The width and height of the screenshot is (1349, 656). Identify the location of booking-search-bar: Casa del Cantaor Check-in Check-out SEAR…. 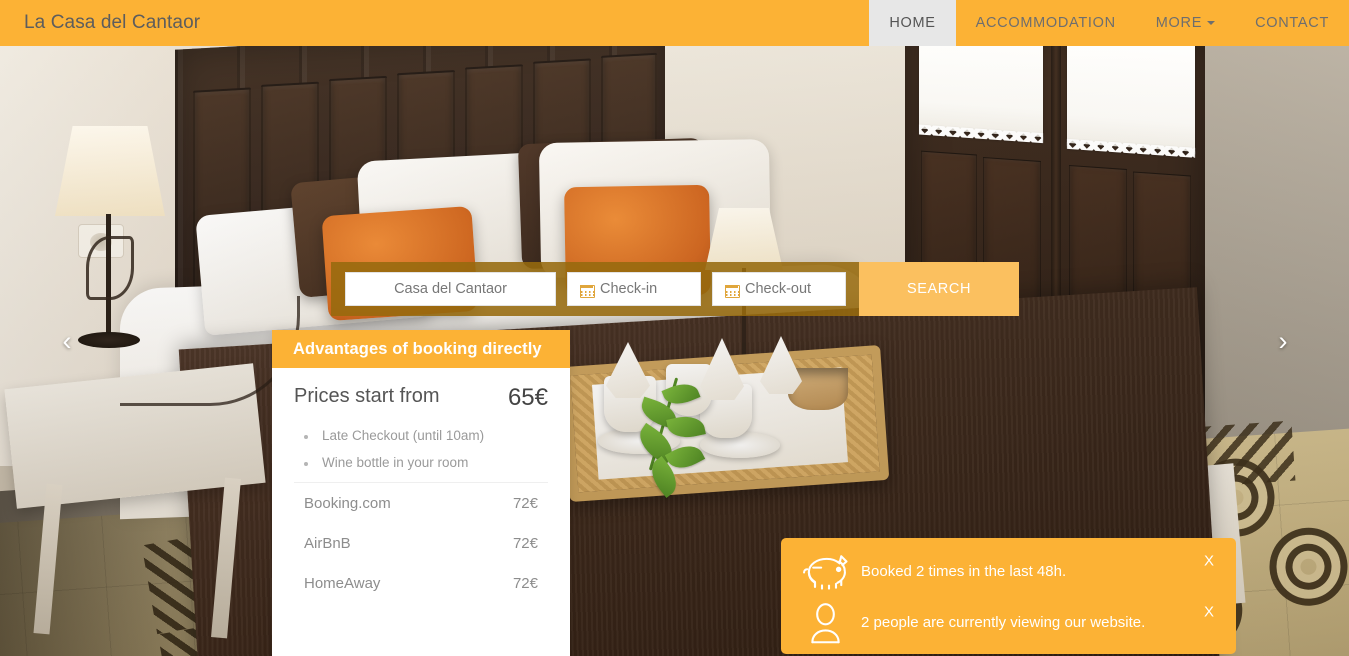
(675, 289).